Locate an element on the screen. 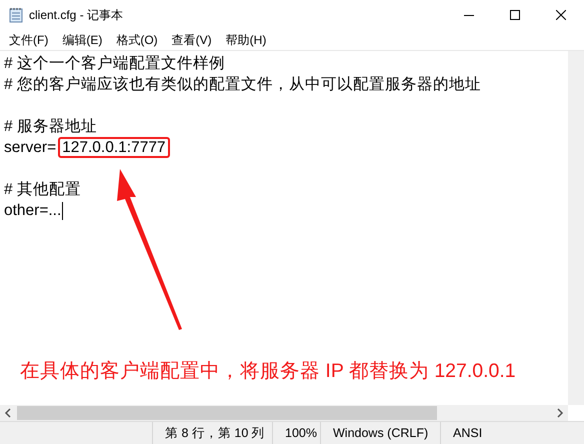 Image resolution: width=584 pixels, height=444 pixels. text-line: # 您的客户端应该也有类似的配置文件，从中可以配置服务器的地址 is located at coordinates (242, 85).